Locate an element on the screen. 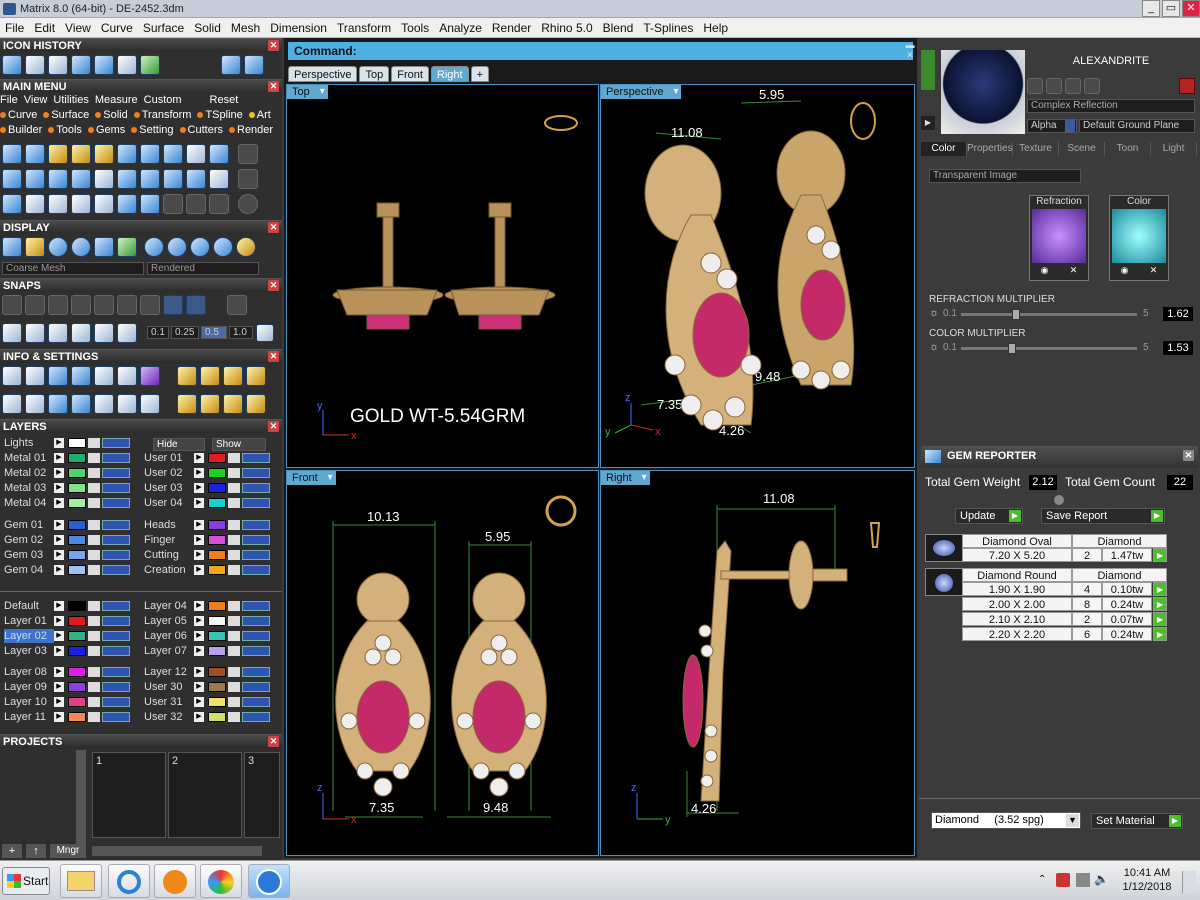  add-tab-button: + is located at coordinates (480, 74).